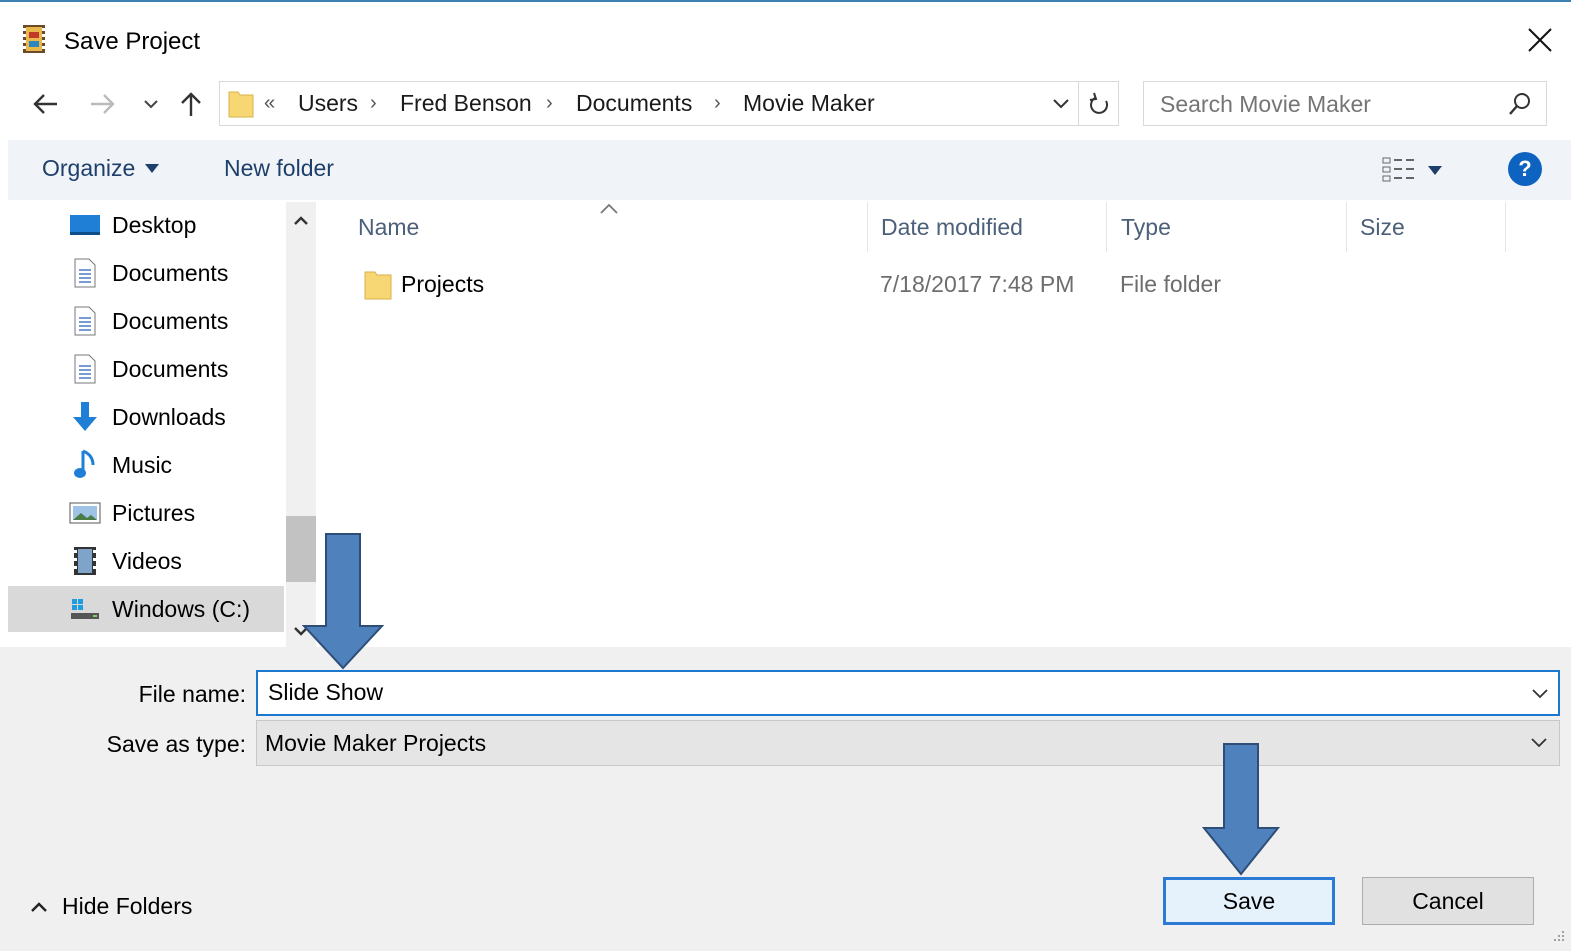 Image resolution: width=1571 pixels, height=951 pixels. I want to click on breadcrumb-movie-maker: Movie Maker, so click(809, 103).